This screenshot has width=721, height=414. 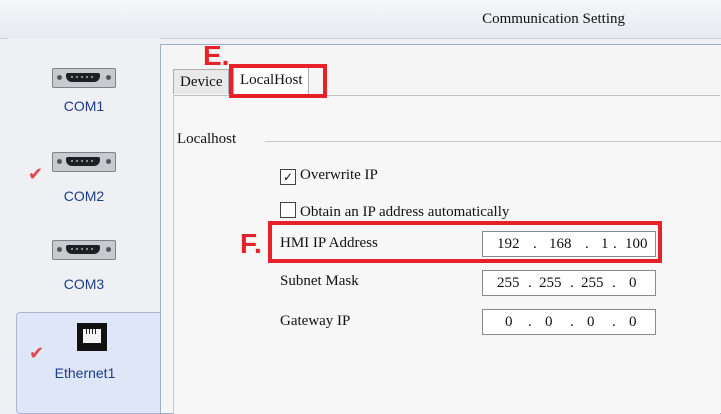 What do you see at coordinates (84, 95) in the screenshot?
I see `sidebar-item-com1: COM1` at bounding box center [84, 95].